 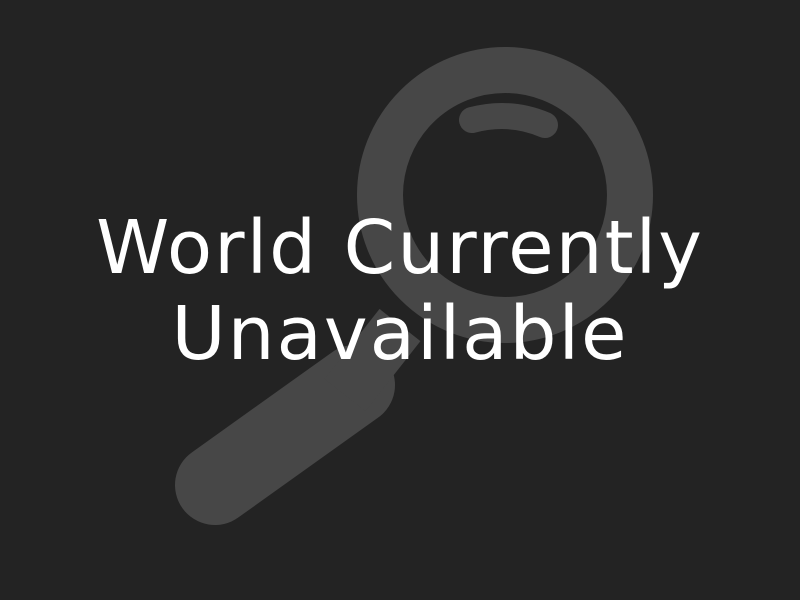 I want to click on message-line-2: Unavailable, so click(x=400, y=334).